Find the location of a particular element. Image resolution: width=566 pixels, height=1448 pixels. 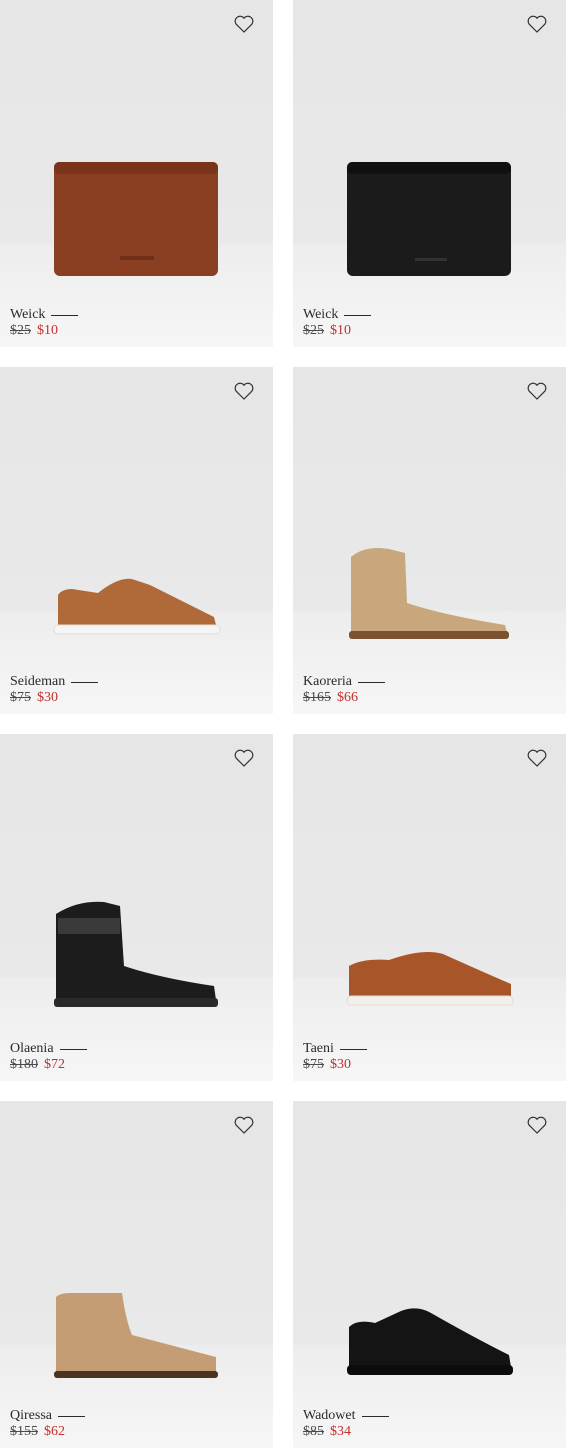

product-name: Olaenia is located at coordinates (32, 1049).